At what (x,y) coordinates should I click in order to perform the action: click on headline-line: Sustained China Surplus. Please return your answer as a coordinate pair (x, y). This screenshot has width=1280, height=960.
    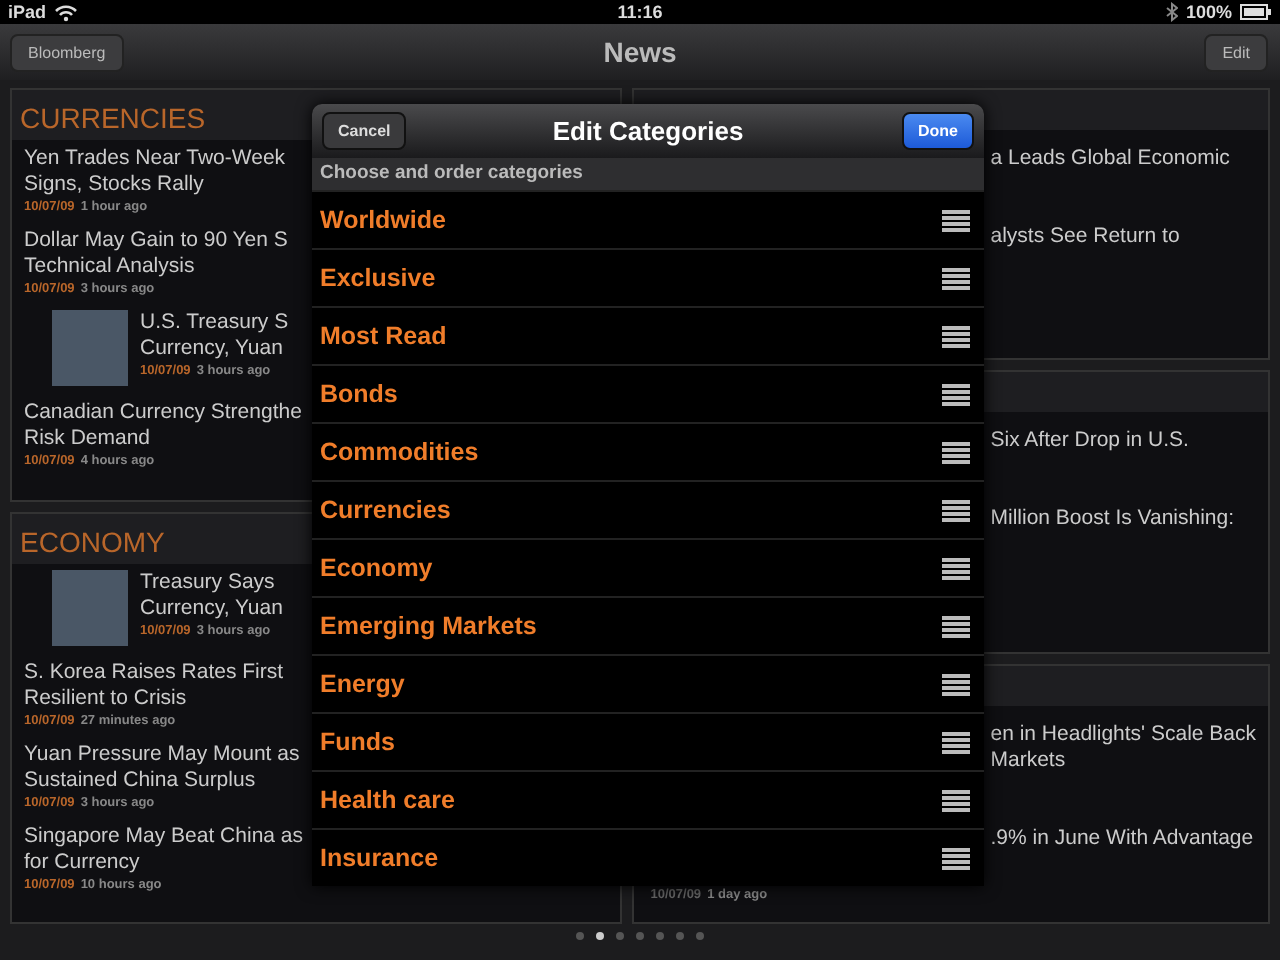
    Looking at the image, I should click on (162, 780).